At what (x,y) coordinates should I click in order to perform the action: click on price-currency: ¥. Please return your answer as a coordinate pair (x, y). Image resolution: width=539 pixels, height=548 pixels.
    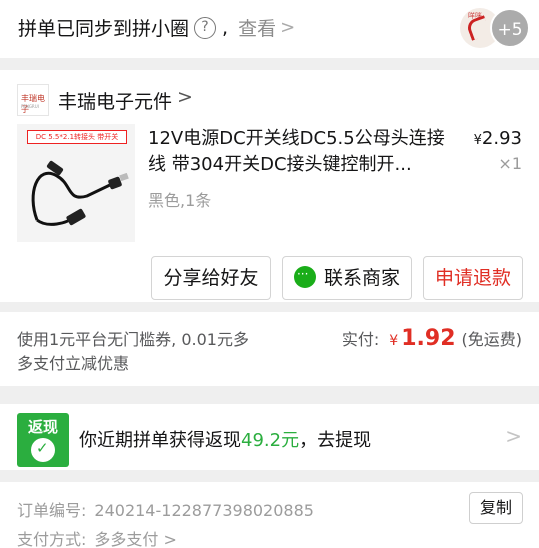
    Looking at the image, I should click on (477, 140).